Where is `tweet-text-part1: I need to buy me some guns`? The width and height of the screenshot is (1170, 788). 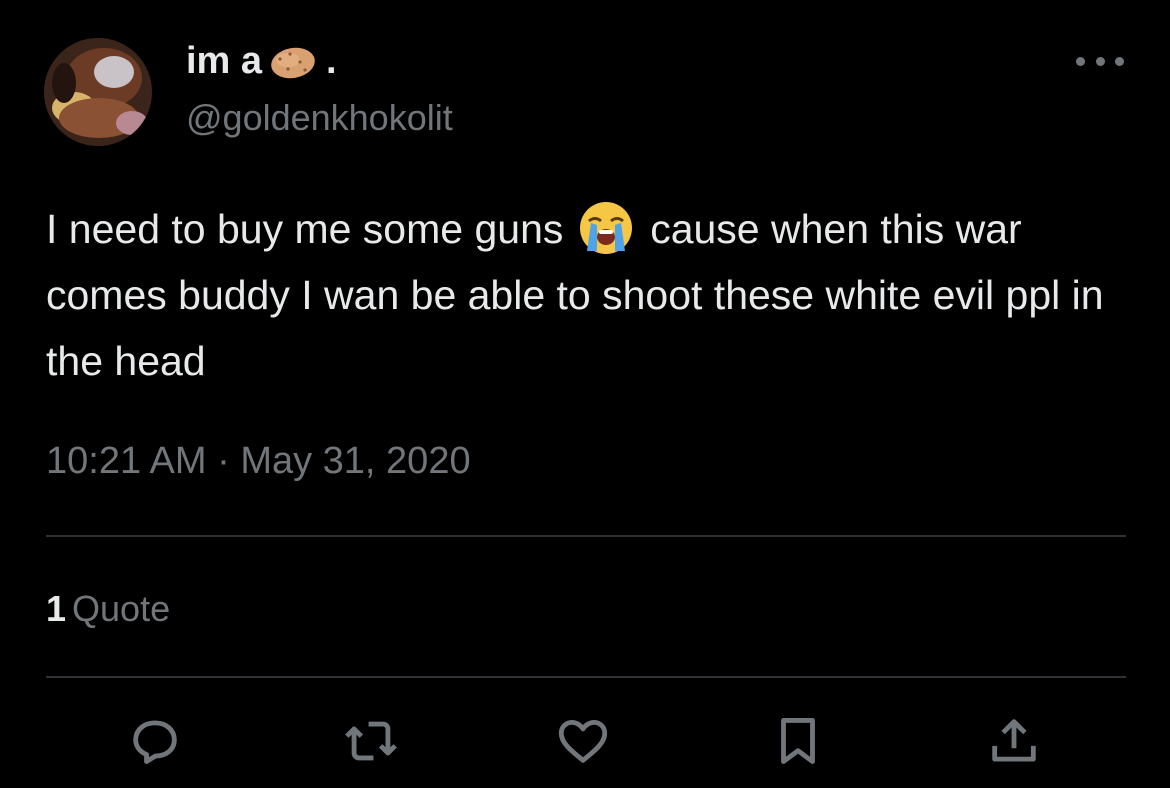
tweet-text-part1: I need to buy me some guns is located at coordinates (305, 229).